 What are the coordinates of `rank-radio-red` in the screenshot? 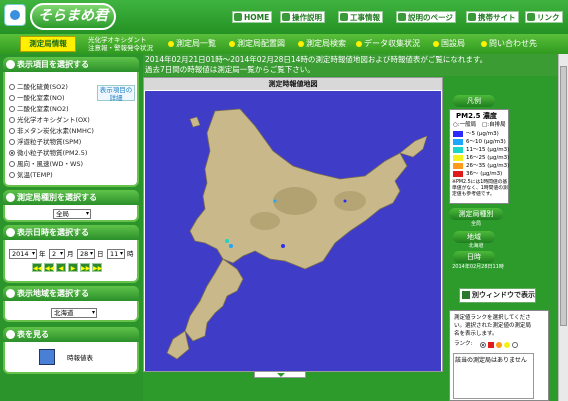 It's located at (483, 345).